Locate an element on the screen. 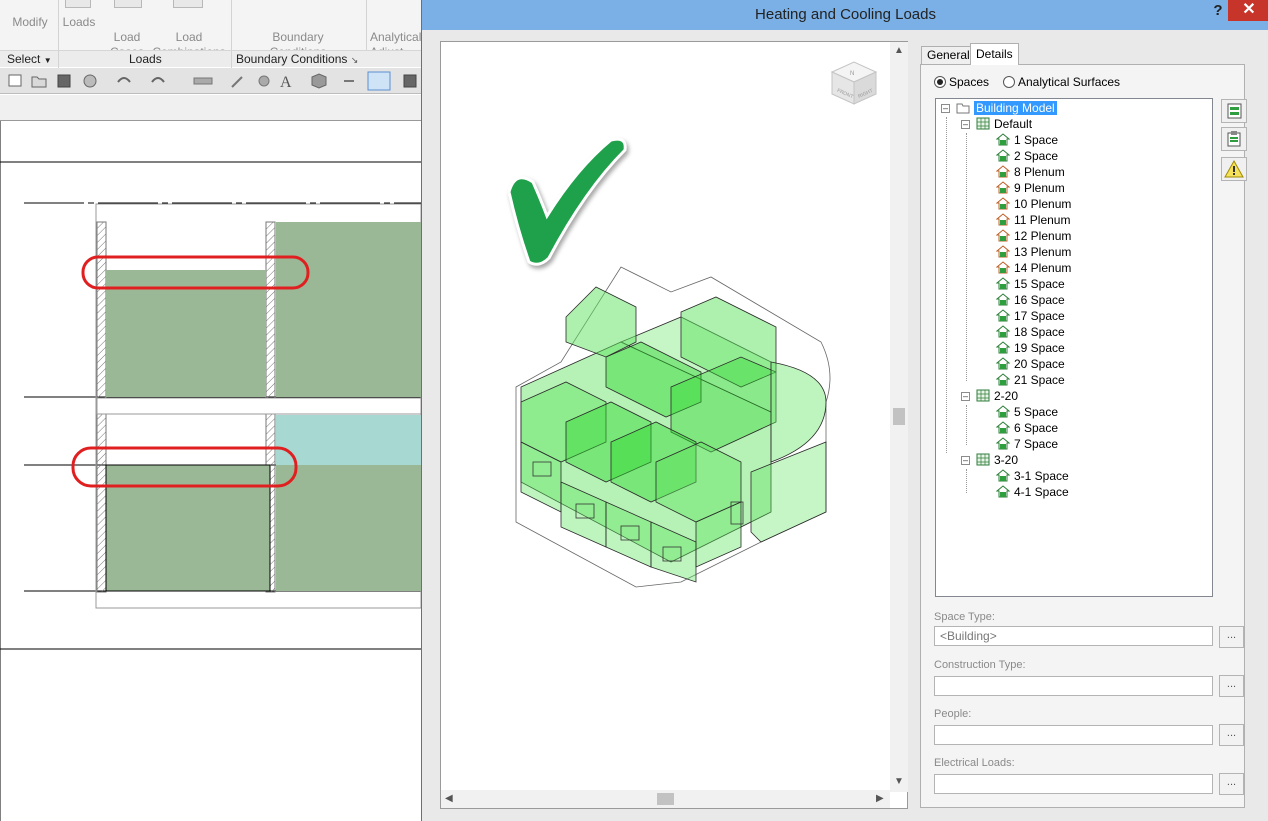 The image size is (1268, 821). wall-left is located at coordinates (101, 407).